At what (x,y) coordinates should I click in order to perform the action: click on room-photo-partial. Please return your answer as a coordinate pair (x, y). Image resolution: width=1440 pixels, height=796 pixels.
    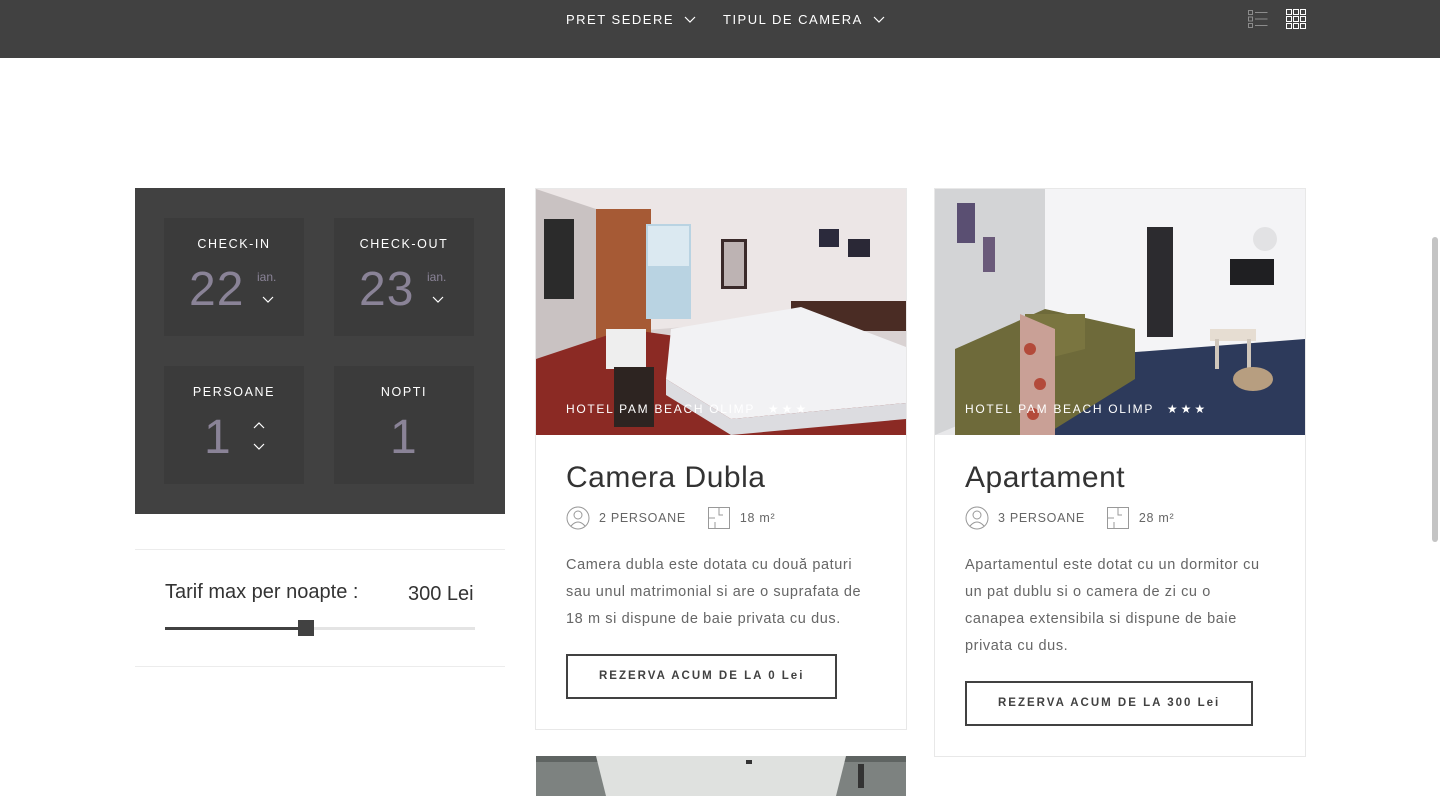
    Looking at the image, I should click on (721, 776).